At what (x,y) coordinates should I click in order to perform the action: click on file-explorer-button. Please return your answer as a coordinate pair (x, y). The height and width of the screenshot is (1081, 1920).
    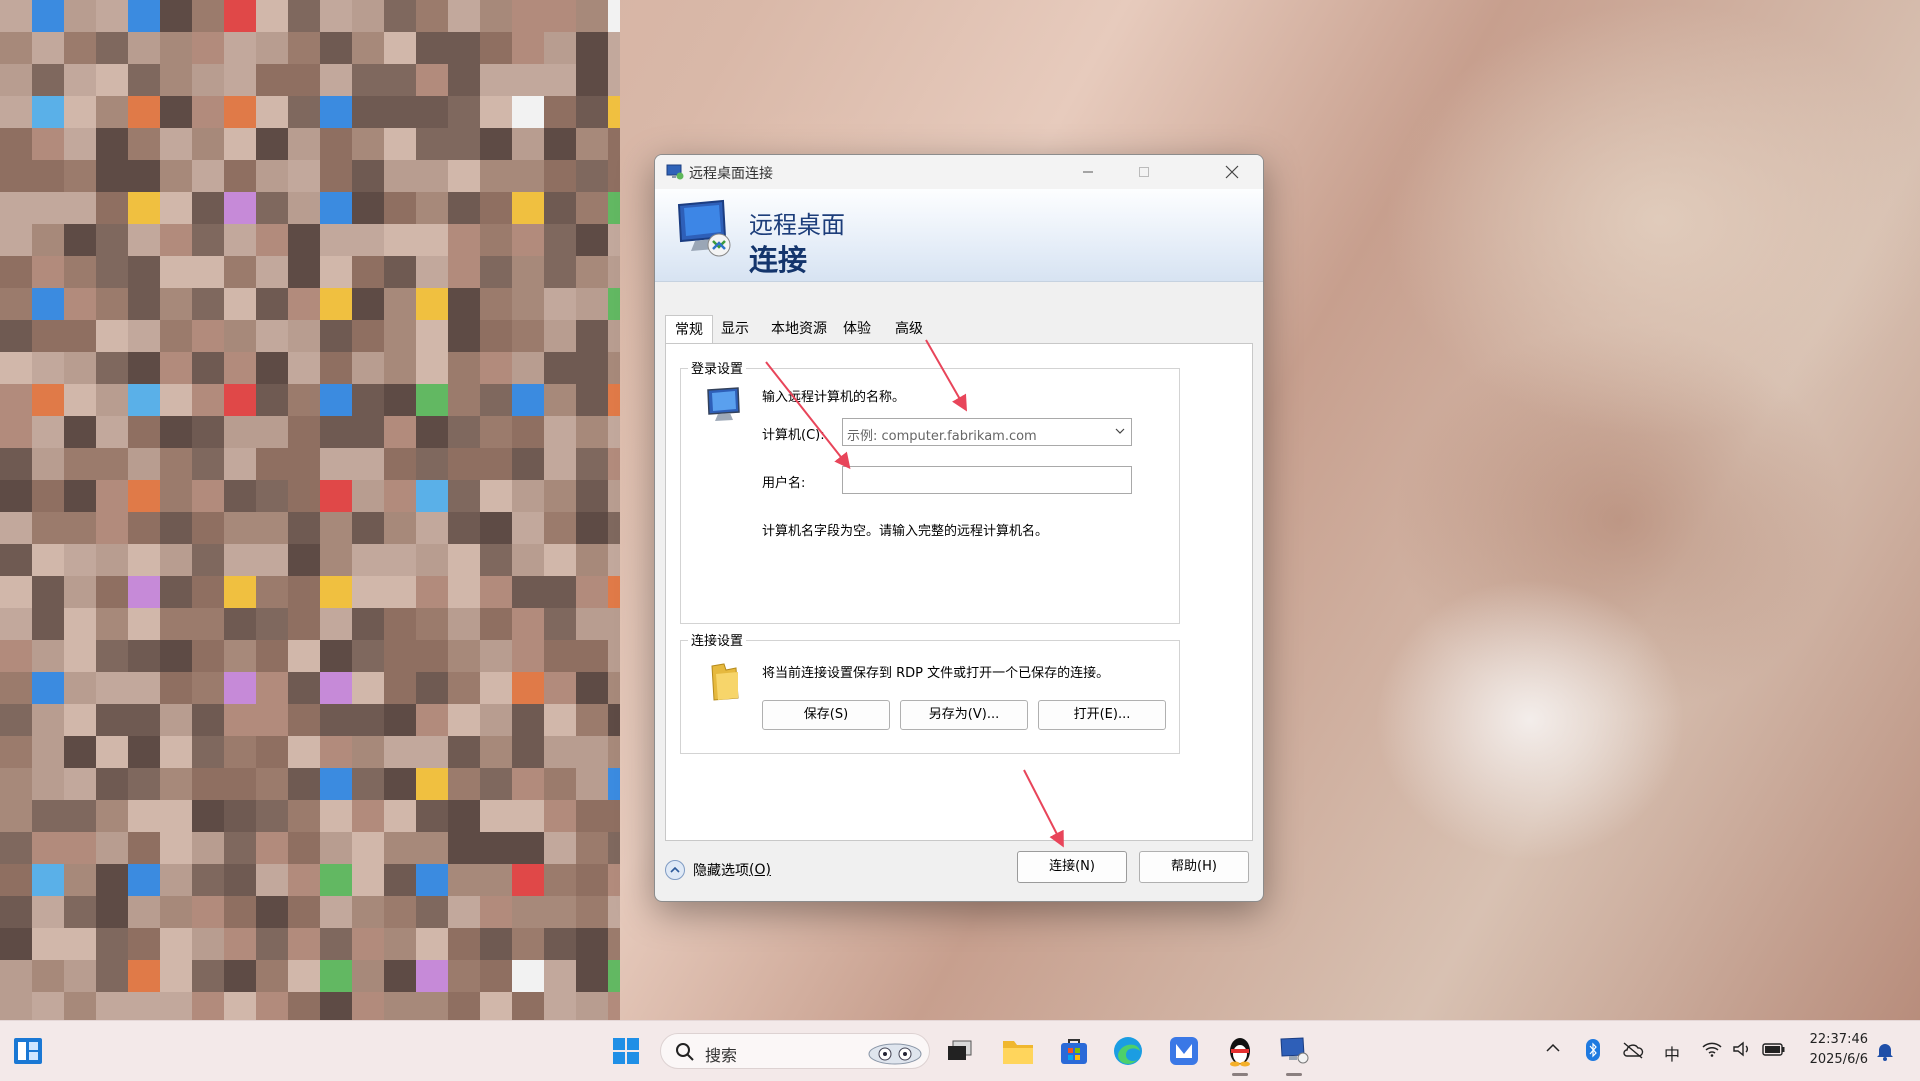
    Looking at the image, I should click on (1018, 1051).